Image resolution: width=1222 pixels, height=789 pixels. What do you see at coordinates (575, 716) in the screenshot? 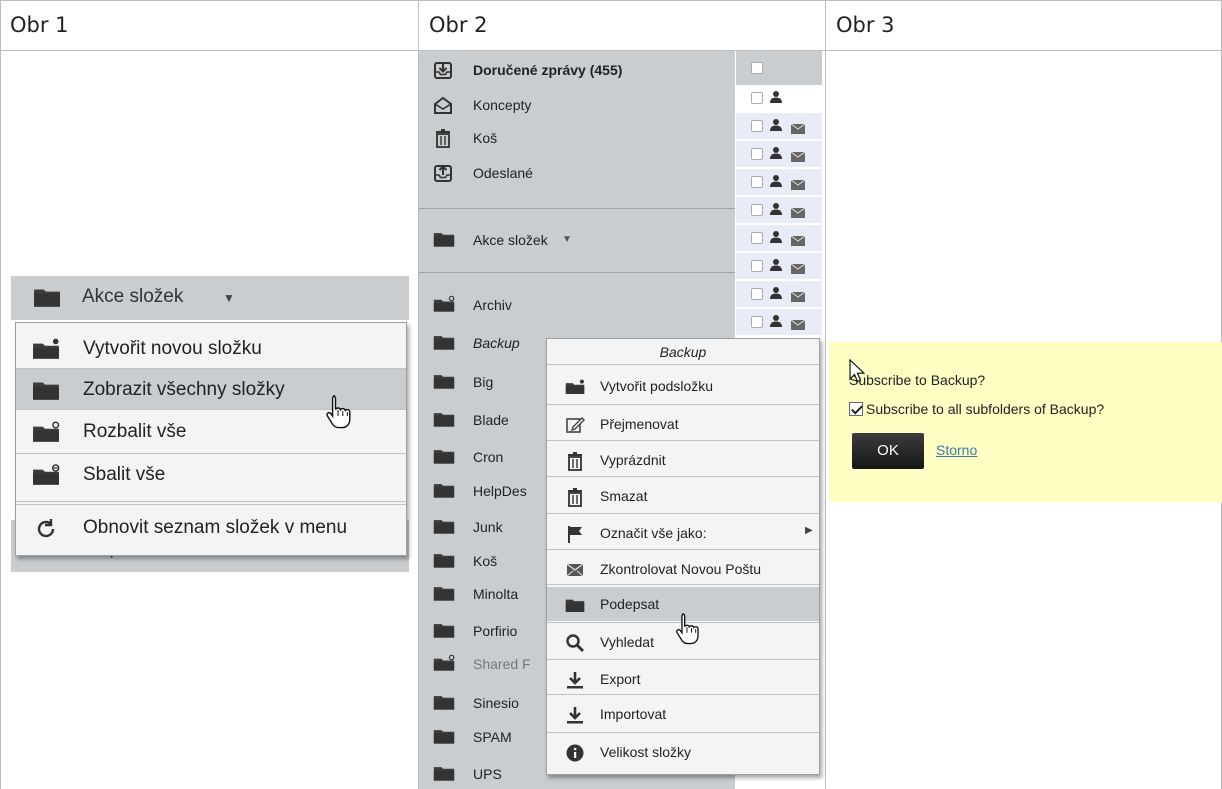
I see `download-icon` at bounding box center [575, 716].